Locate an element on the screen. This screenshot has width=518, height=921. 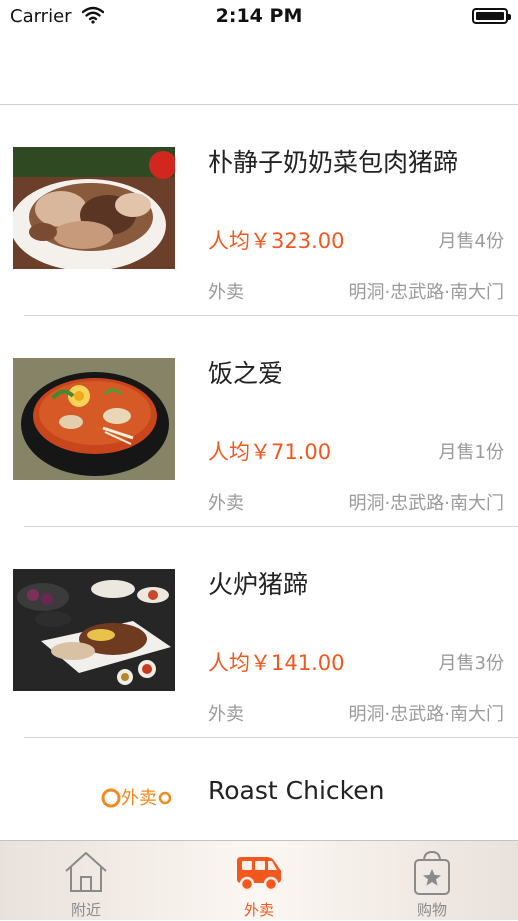
average-price: 人均￥141.00 is located at coordinates (276, 663).